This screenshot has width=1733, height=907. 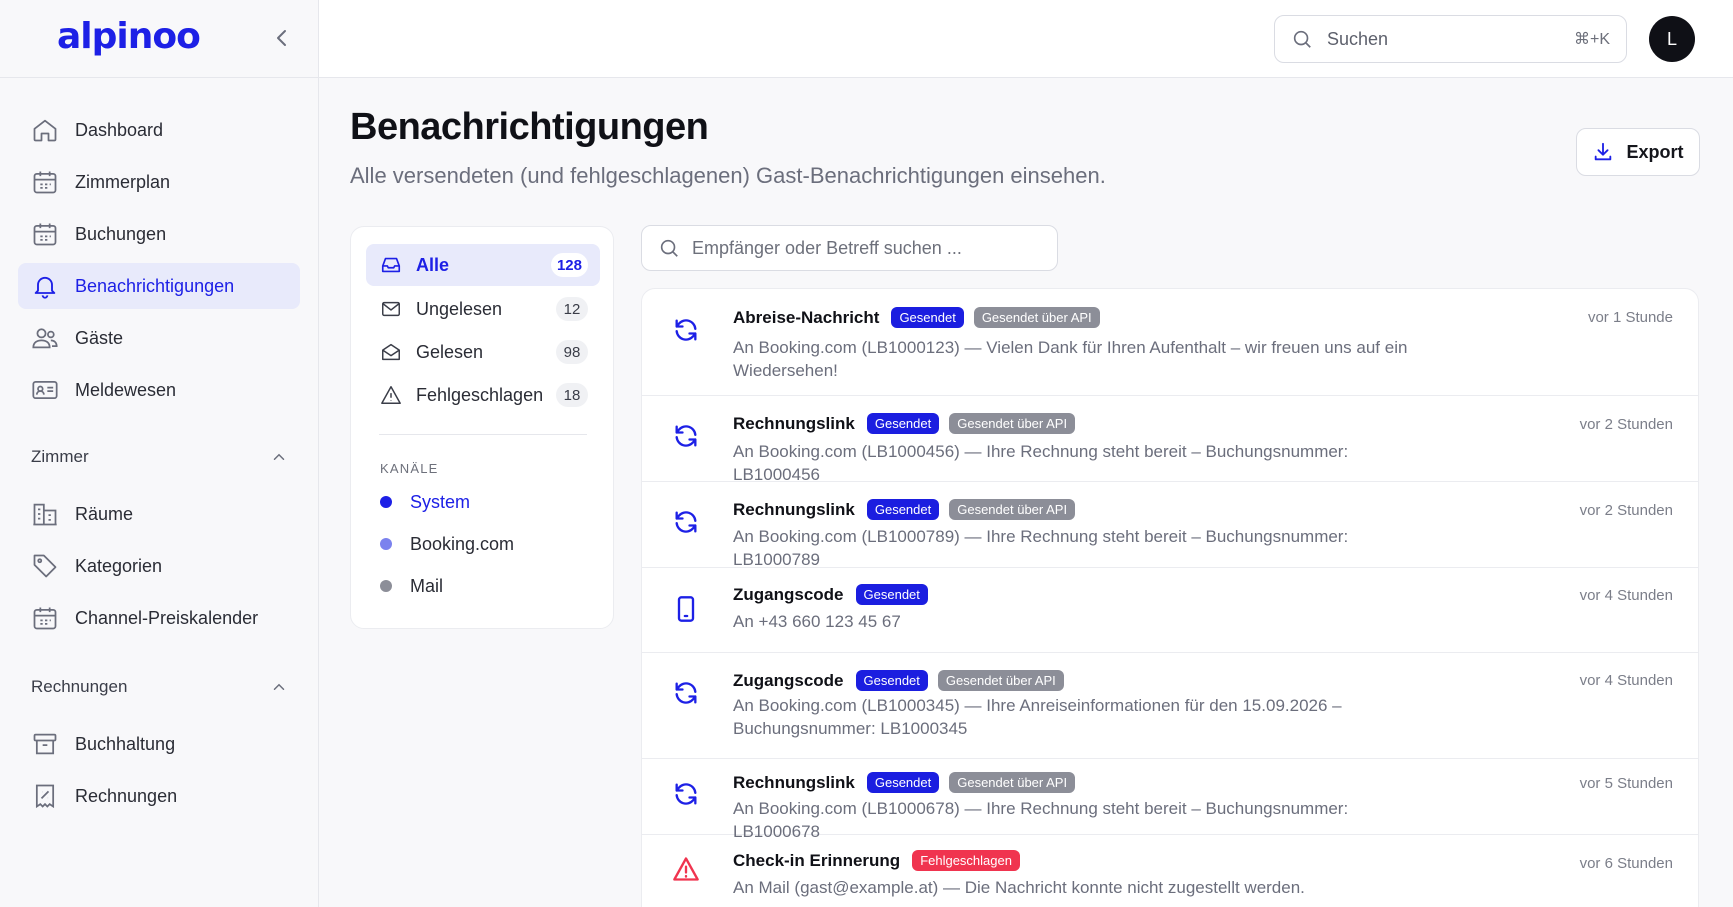 I want to click on filter-fehlgeschlagen: Fehlgeschlagen 18, so click(x=483, y=395).